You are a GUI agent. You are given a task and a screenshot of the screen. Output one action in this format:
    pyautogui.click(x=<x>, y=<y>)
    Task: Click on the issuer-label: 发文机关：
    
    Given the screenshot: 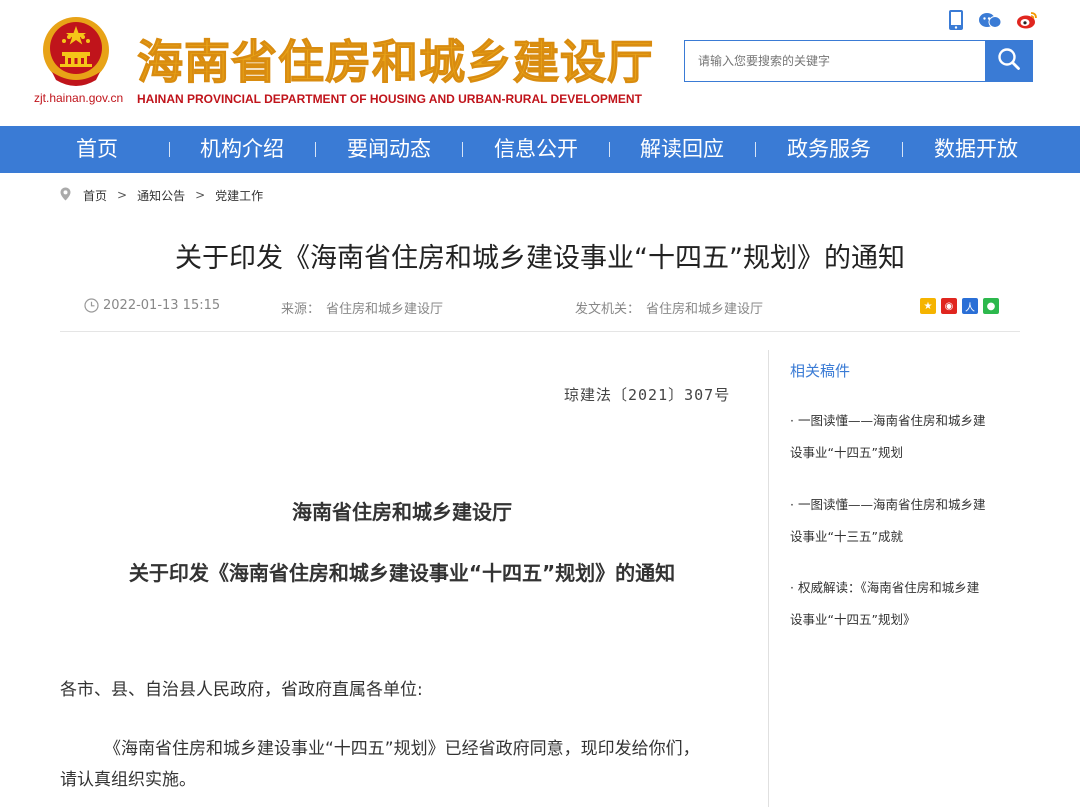 What is the action you would take?
    pyautogui.click(x=608, y=309)
    